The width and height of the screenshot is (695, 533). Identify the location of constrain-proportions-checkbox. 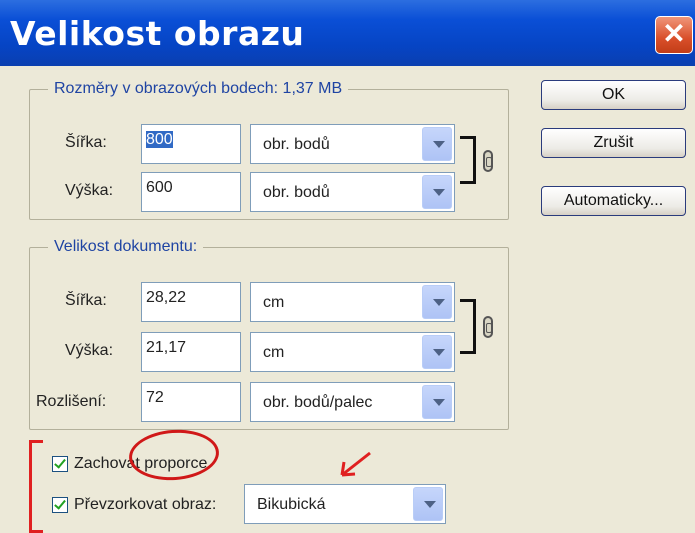
(60, 464).